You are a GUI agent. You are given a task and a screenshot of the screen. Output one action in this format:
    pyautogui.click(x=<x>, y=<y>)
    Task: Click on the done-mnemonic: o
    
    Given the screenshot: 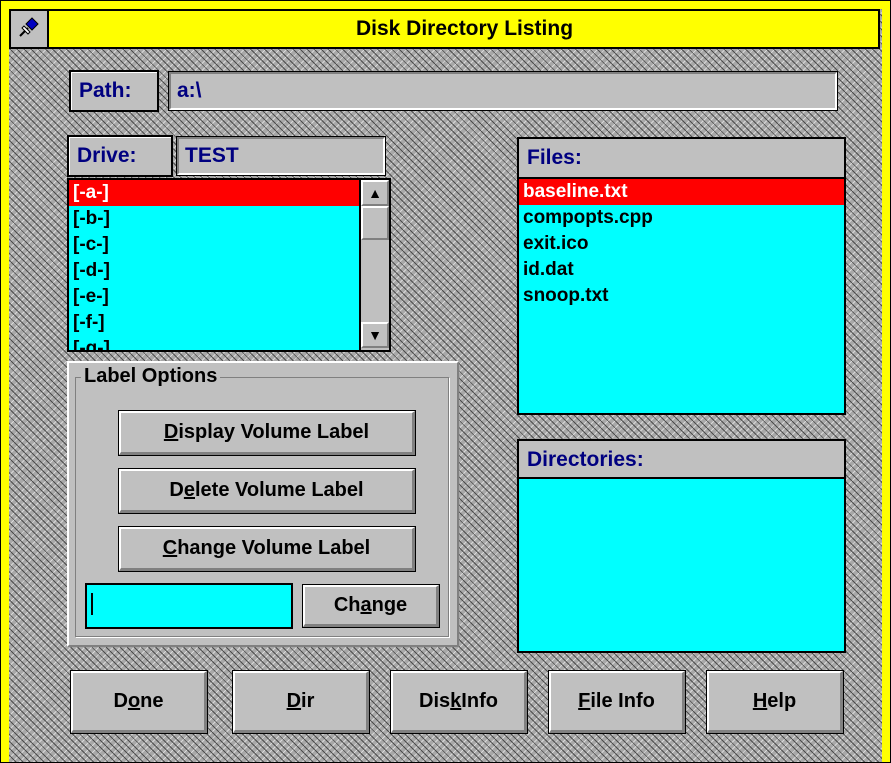 What is the action you would take?
    pyautogui.click(x=134, y=701)
    